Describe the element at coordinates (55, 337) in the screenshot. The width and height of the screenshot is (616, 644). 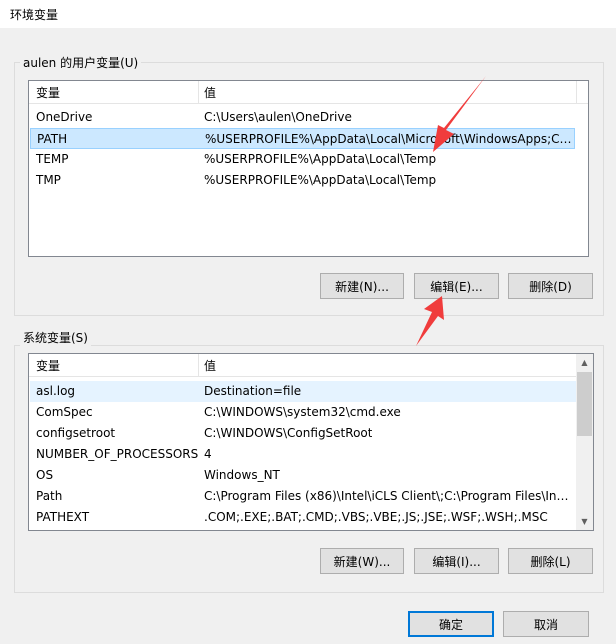
I see `system-variables-label: 系统变量(S)` at that location.